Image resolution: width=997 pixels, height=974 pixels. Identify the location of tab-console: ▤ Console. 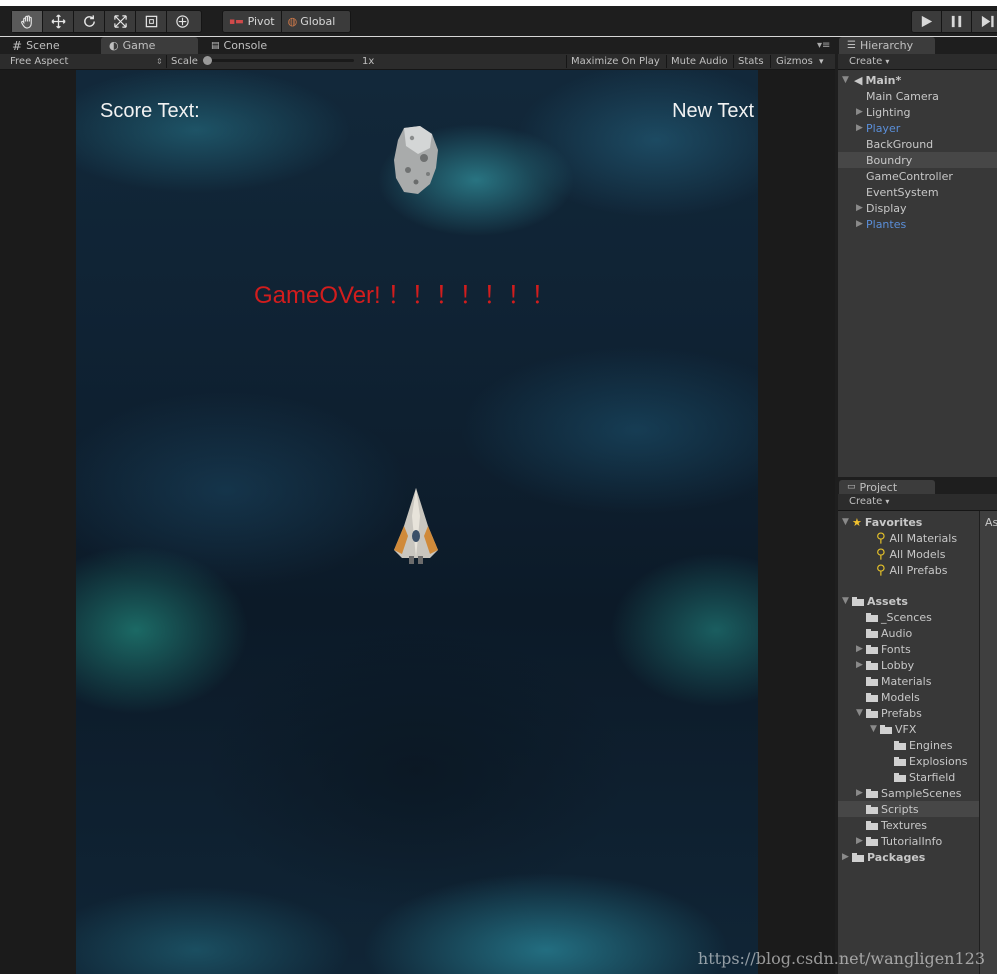
(239, 45).